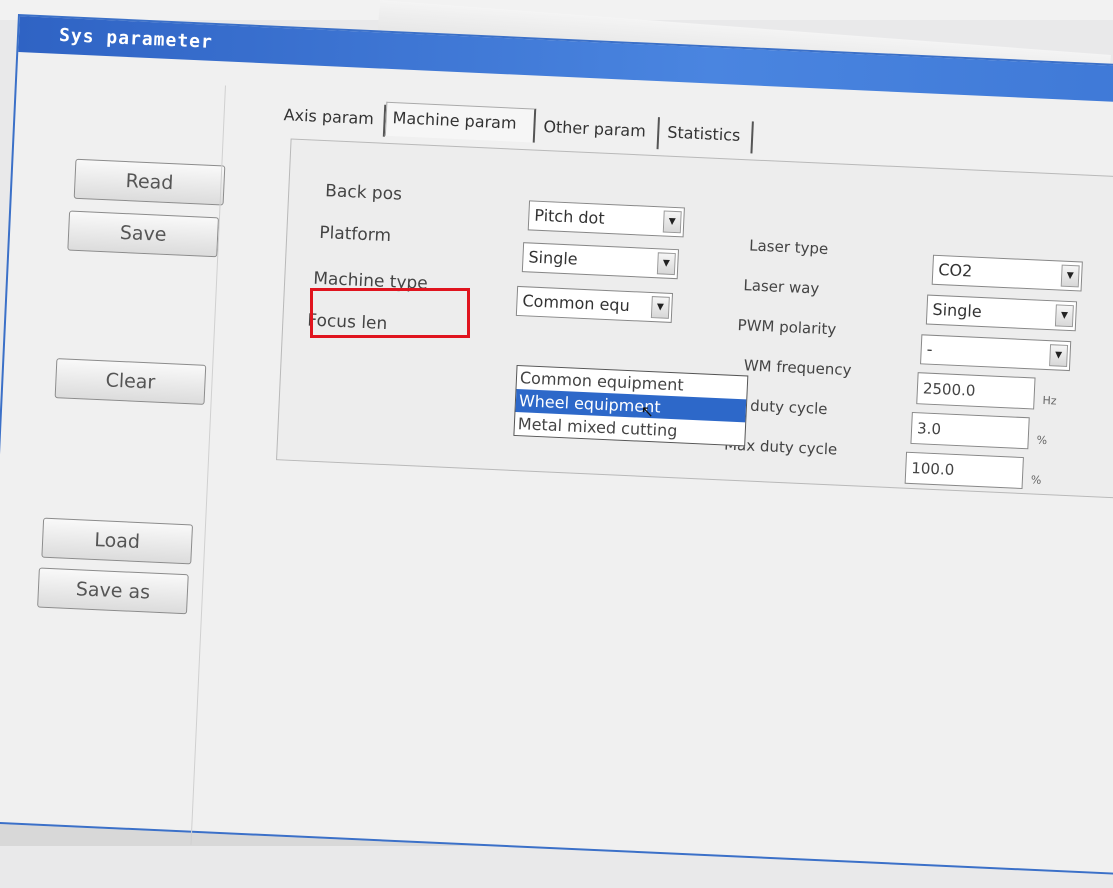 Image resolution: width=1113 pixels, height=888 pixels. What do you see at coordinates (600, 261) in the screenshot?
I see `platform-select: Single ▼` at bounding box center [600, 261].